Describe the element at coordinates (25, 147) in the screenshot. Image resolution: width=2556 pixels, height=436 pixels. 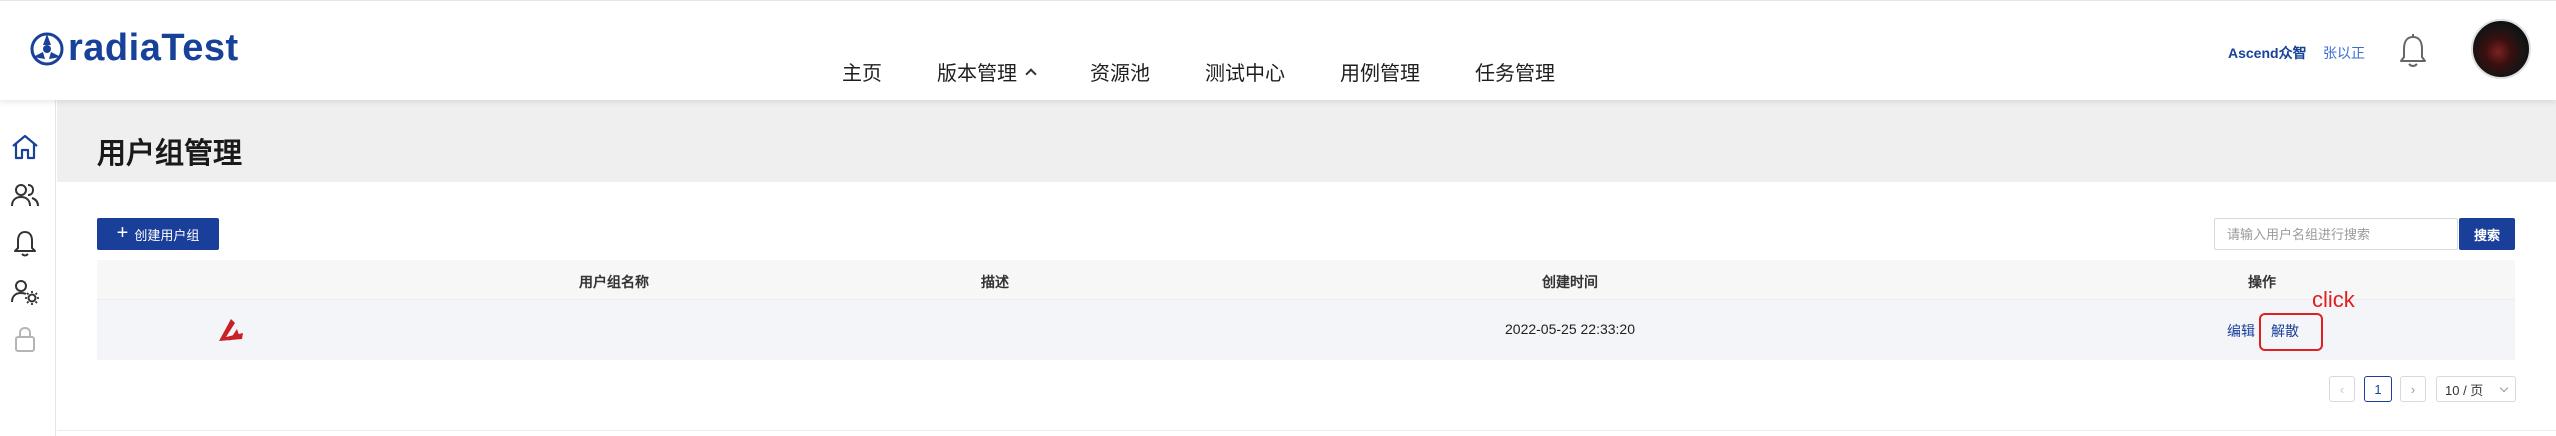
I see `home-icon` at that location.